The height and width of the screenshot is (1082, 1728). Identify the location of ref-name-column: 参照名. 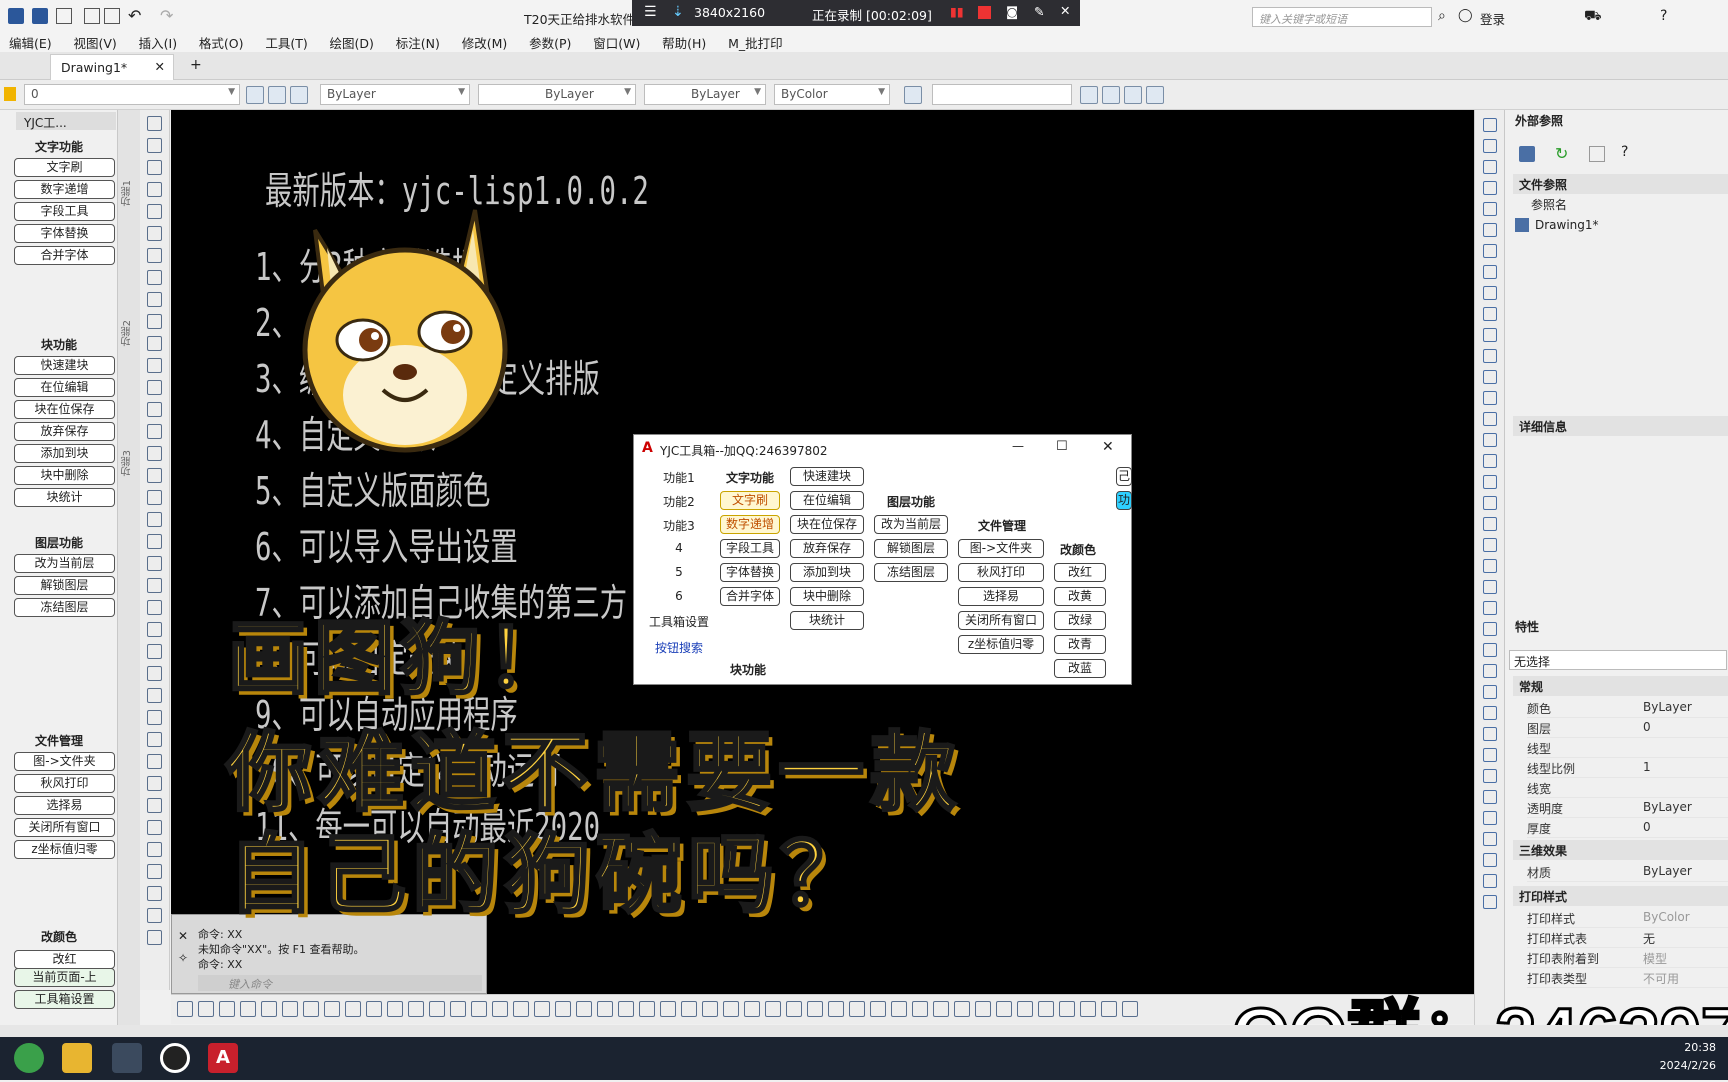
(1549, 204).